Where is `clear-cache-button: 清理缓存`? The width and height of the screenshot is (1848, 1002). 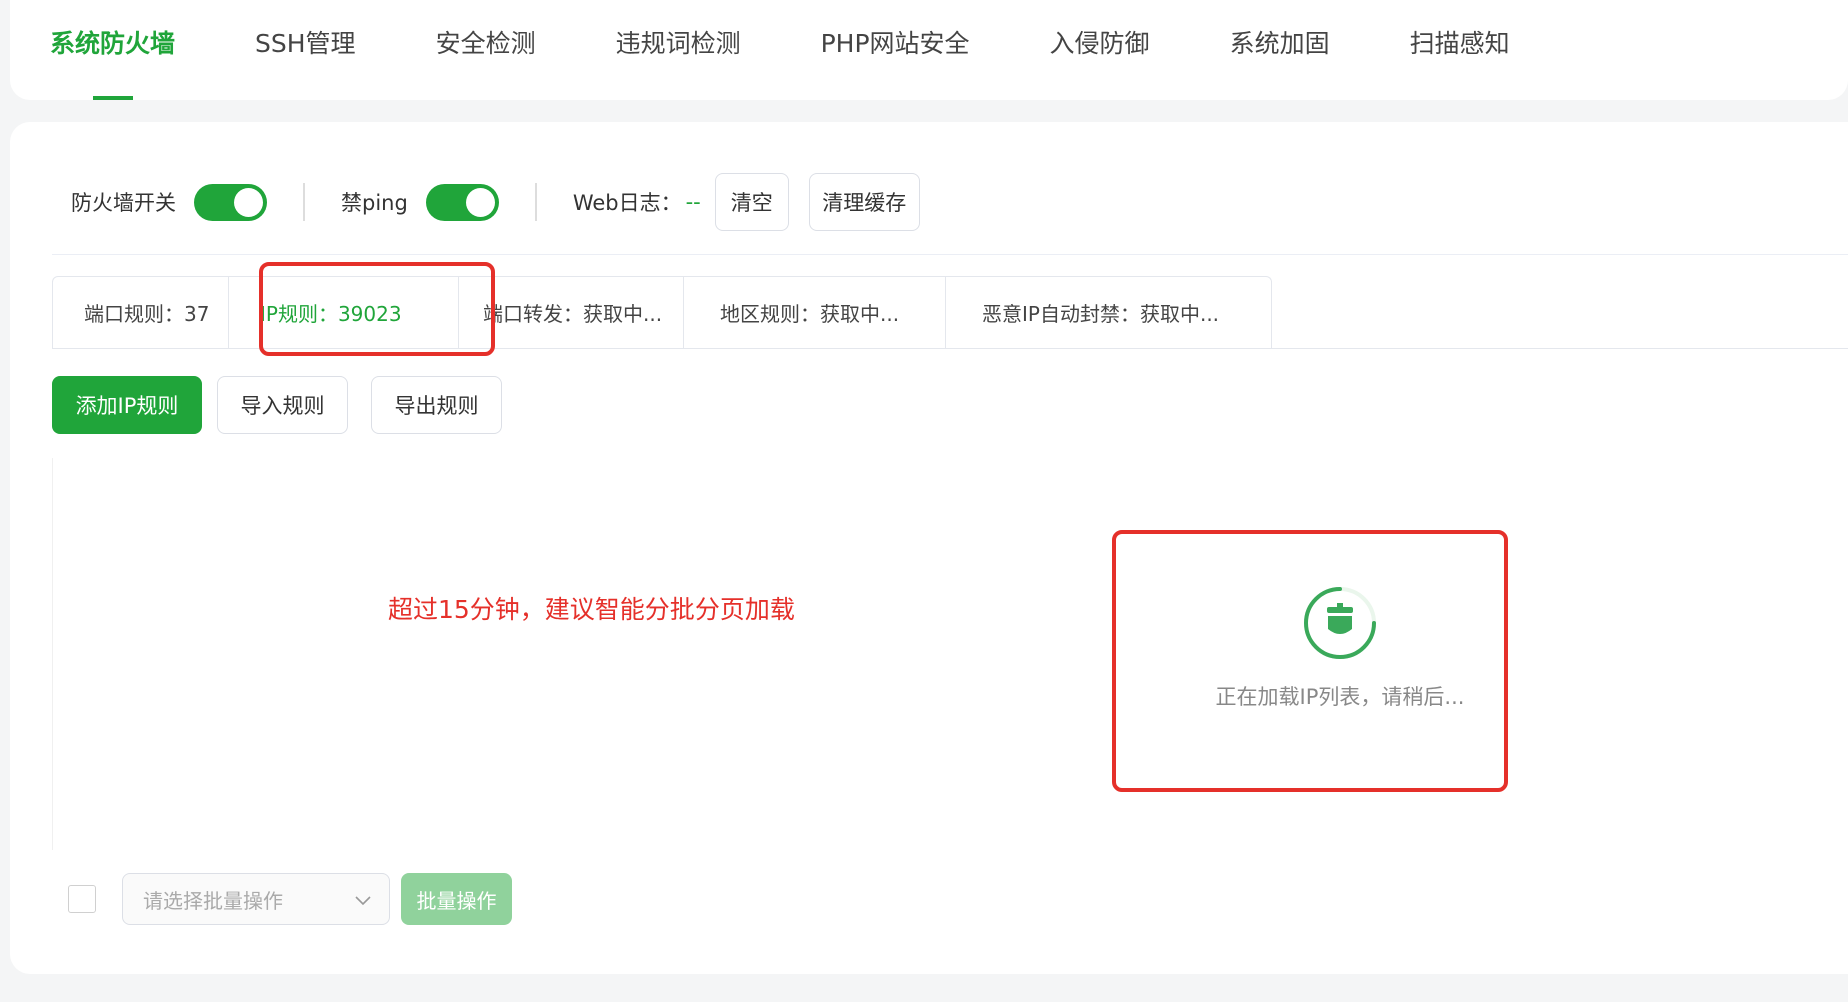 clear-cache-button: 清理缓存 is located at coordinates (864, 202).